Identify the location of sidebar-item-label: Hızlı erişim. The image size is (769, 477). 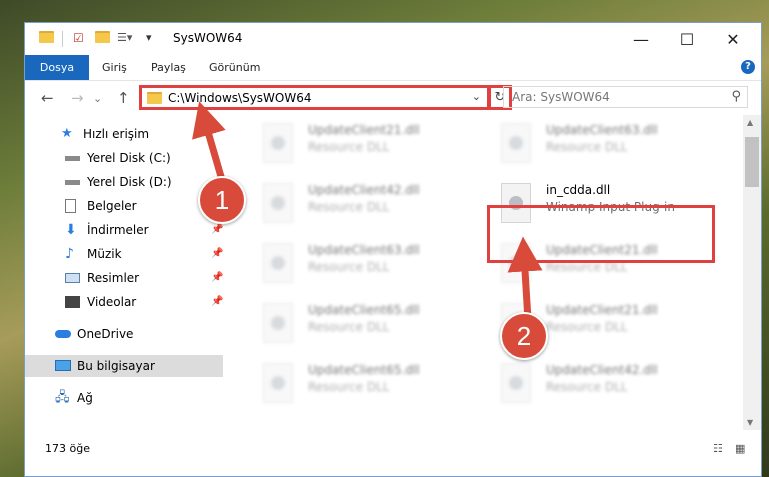
(116, 134).